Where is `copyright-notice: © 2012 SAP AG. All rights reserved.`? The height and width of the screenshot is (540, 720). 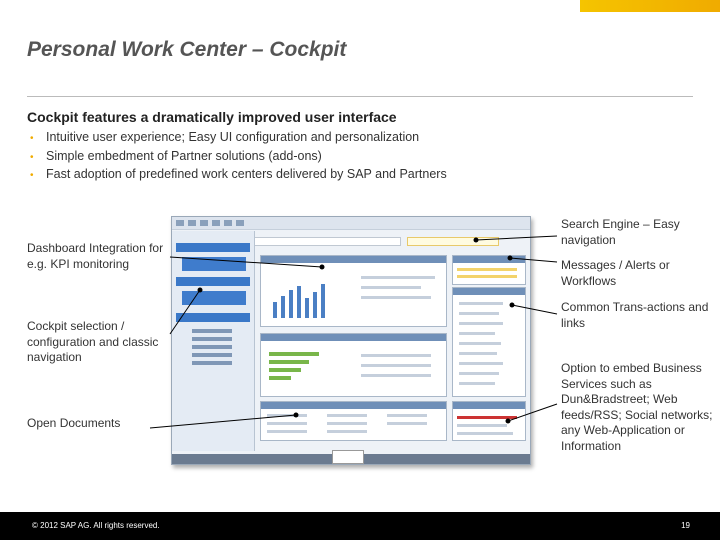 copyright-notice: © 2012 SAP AG. All rights reserved. is located at coordinates (96, 525).